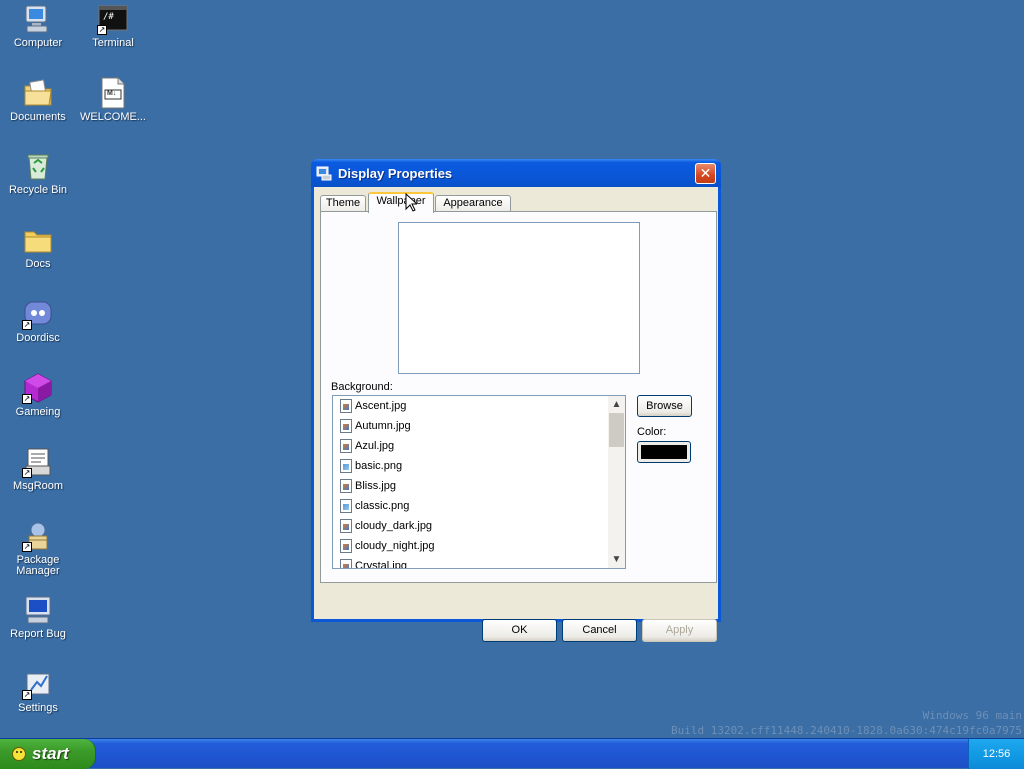  I want to click on terminal-icon: /# ↗, so click(113, 19).